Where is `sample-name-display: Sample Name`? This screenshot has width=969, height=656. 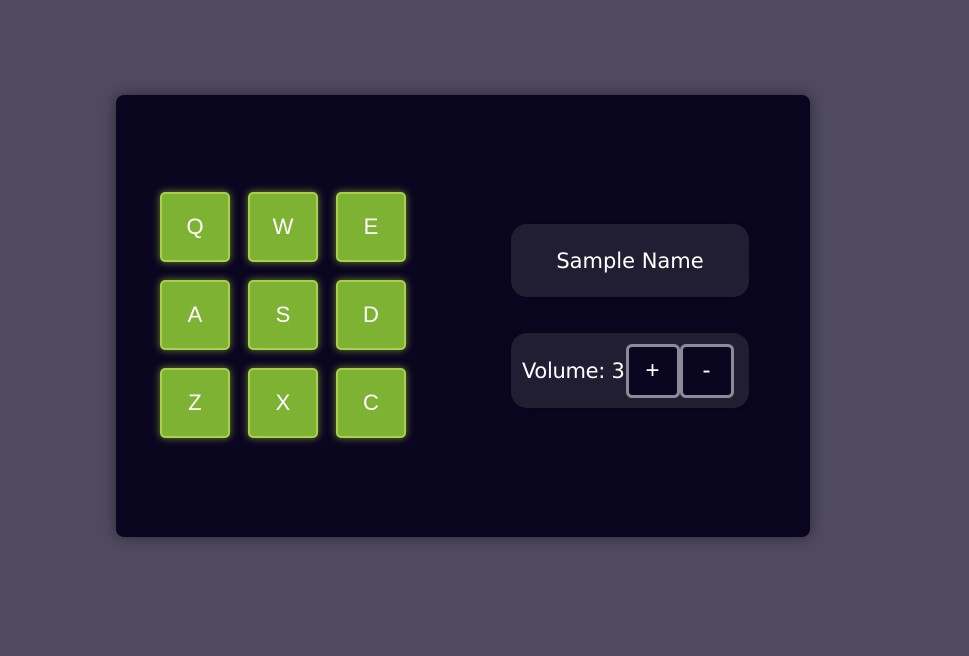
sample-name-display: Sample Name is located at coordinates (630, 260).